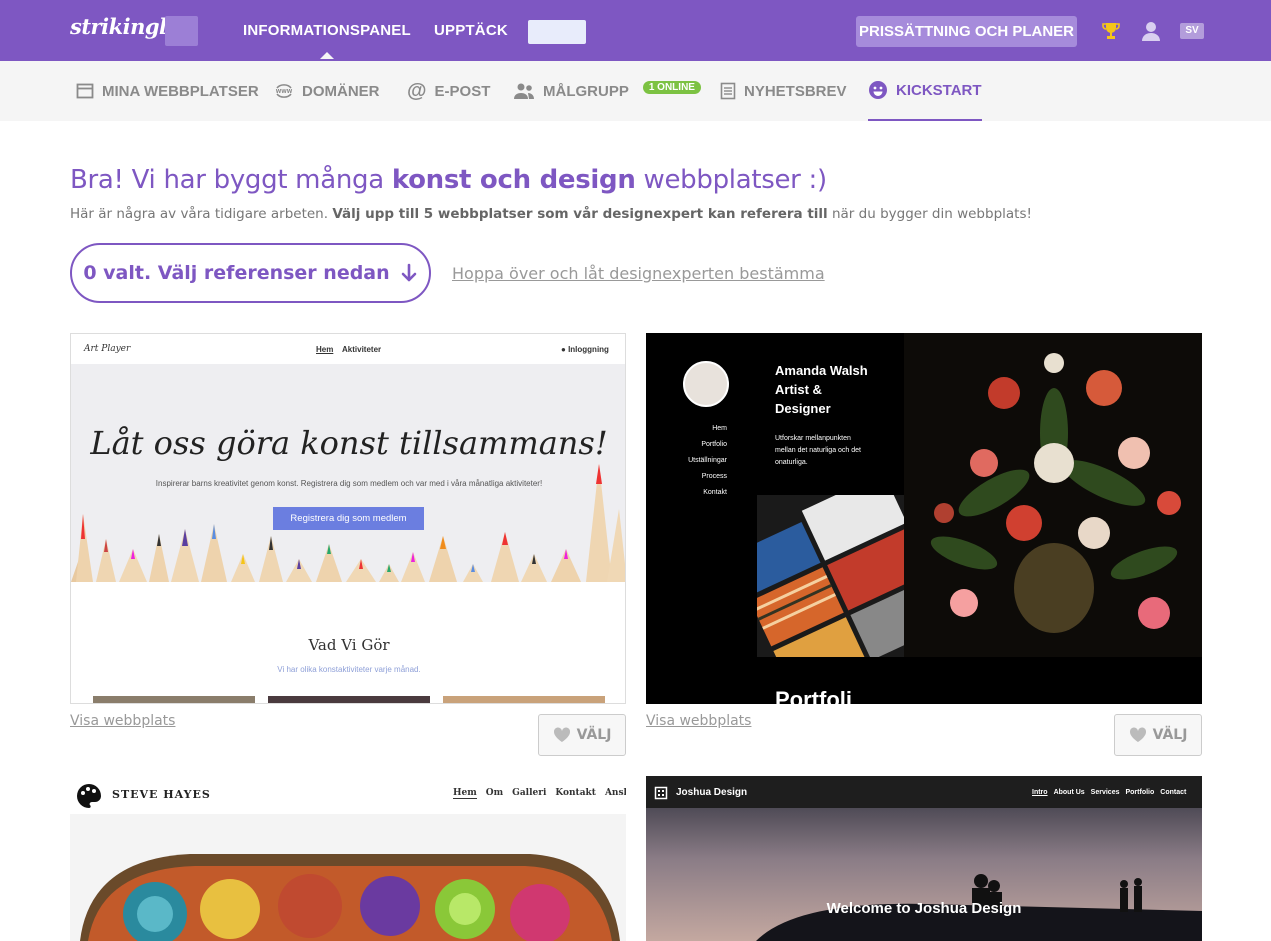  I want to click on browser-icon, so click(85, 91).